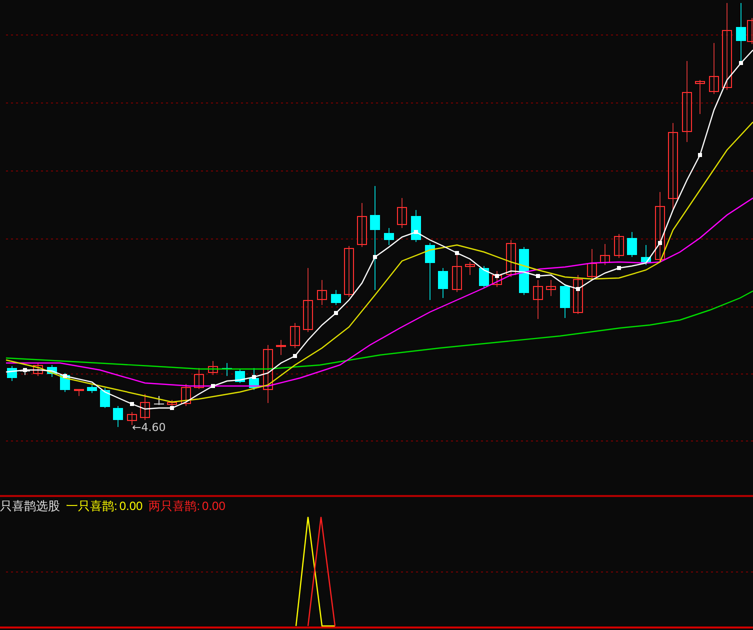  What do you see at coordinates (92, 506) in the screenshot?
I see `indicator-label: 一只喜鹊:` at bounding box center [92, 506].